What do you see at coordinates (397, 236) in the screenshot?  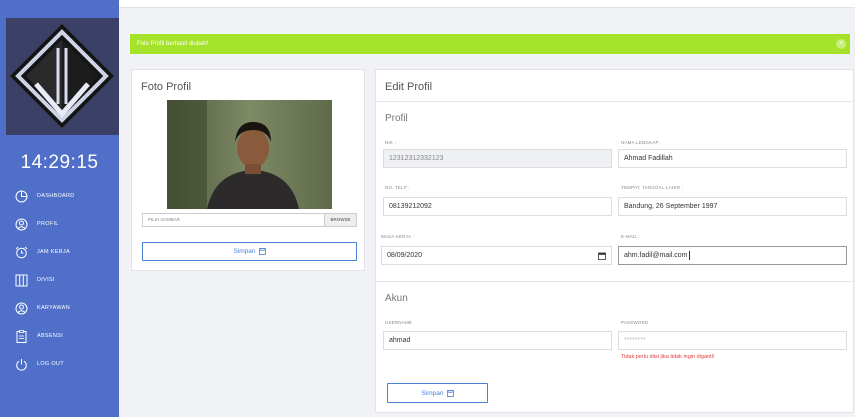 I see `masa-kerja-label: MASA KERJA :` at bounding box center [397, 236].